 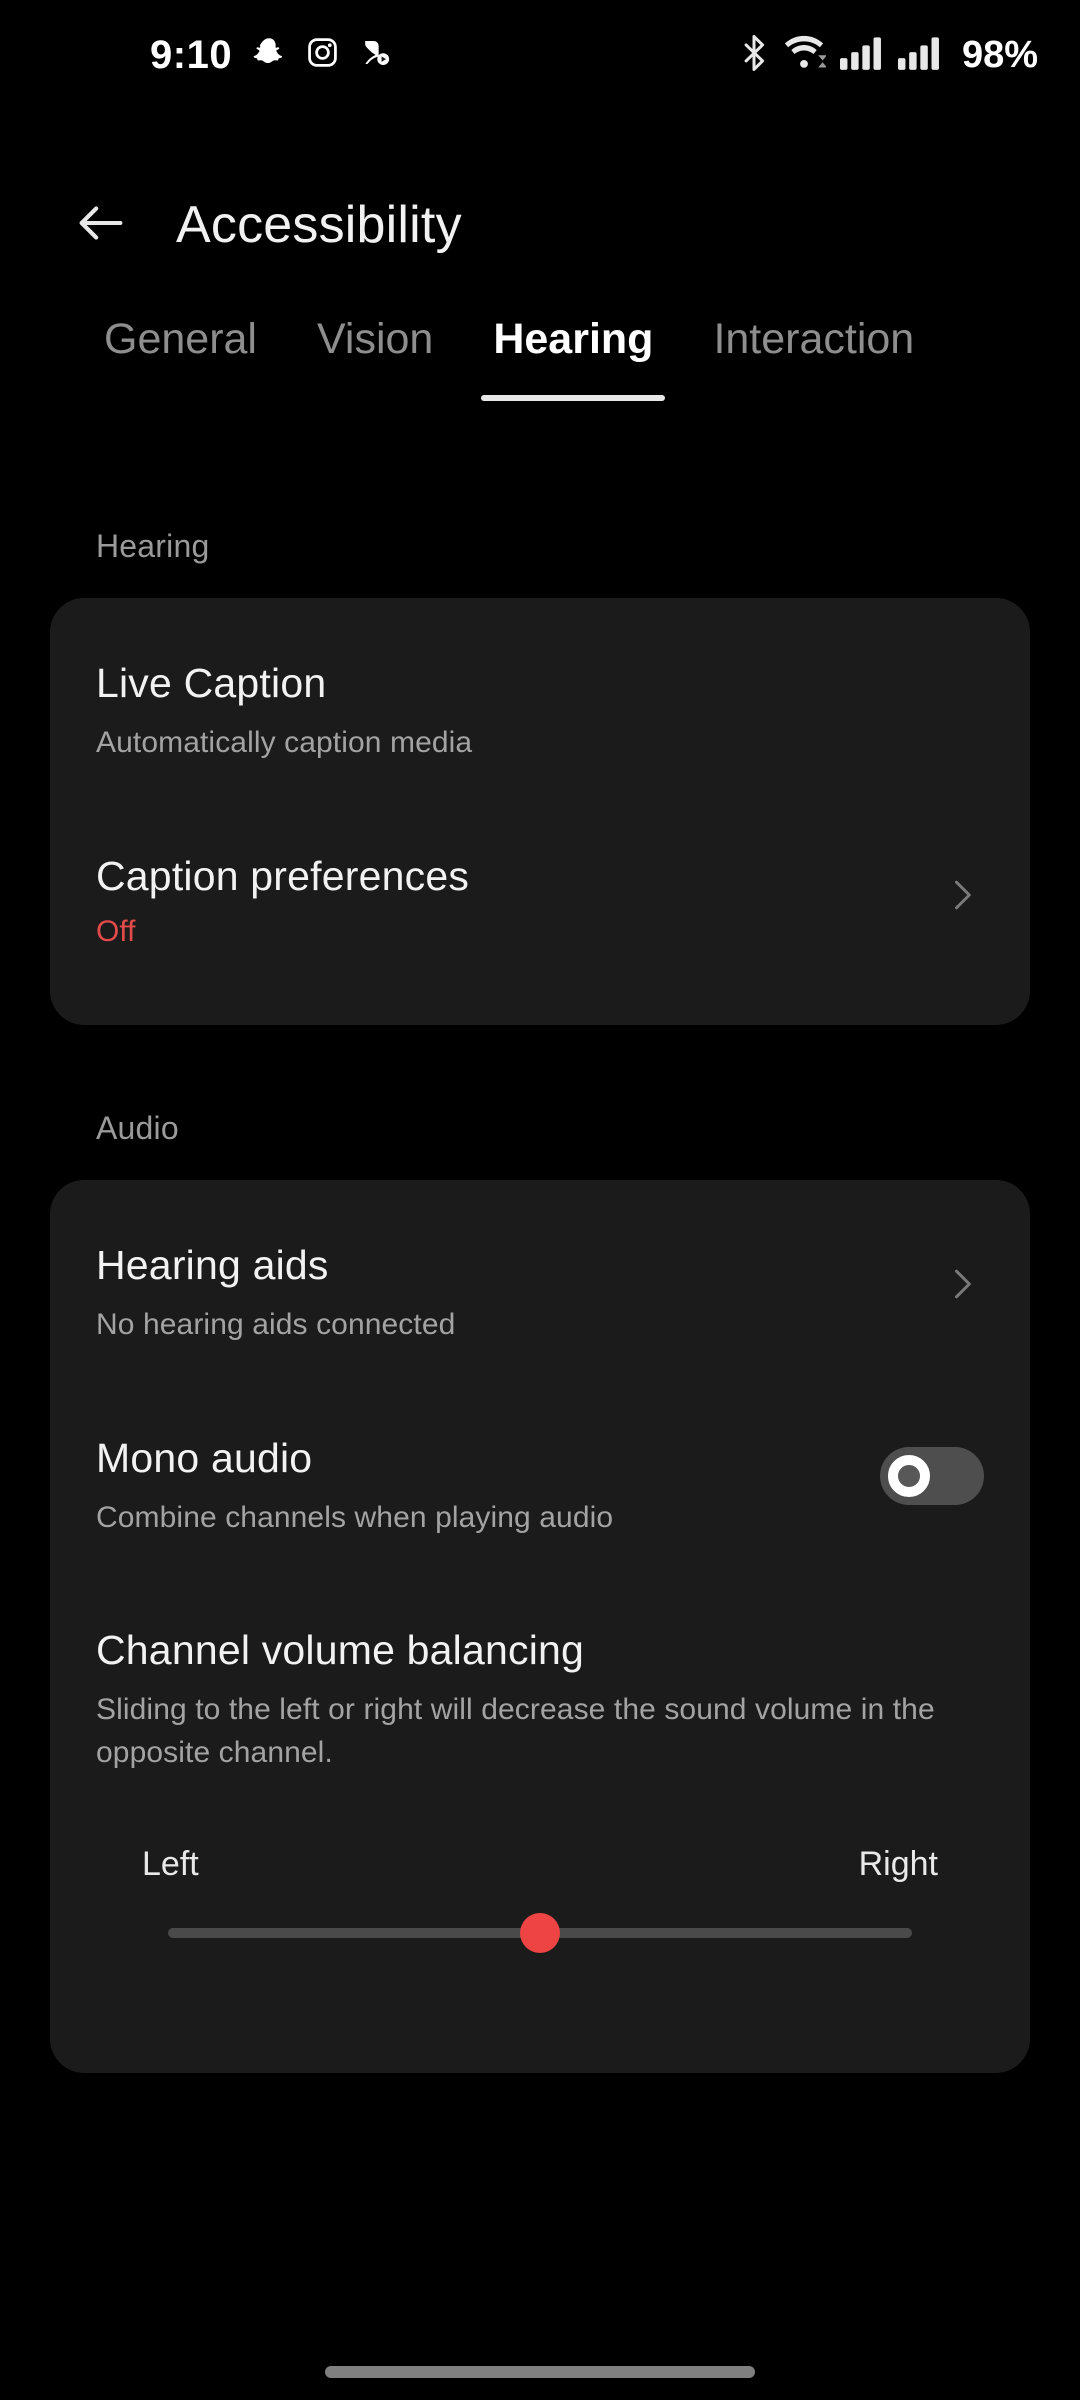 I want to click on instagram-icon, so click(x=322, y=55).